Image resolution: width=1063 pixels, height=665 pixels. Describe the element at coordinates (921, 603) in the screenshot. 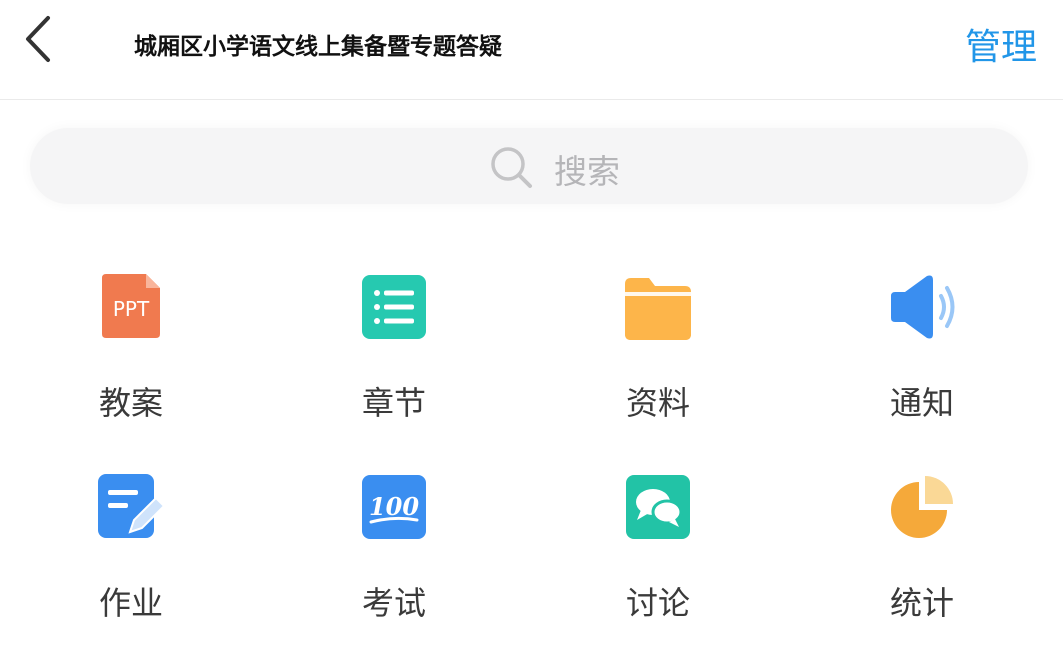

I see `tile-label: 统计` at that location.